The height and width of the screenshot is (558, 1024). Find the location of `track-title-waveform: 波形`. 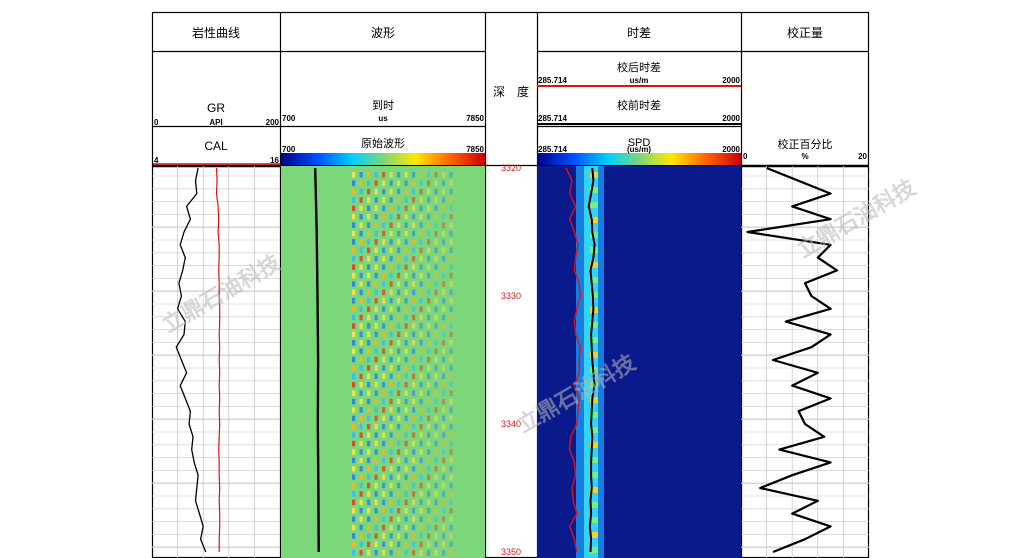

track-title-waveform: 波形 is located at coordinates (383, 33).